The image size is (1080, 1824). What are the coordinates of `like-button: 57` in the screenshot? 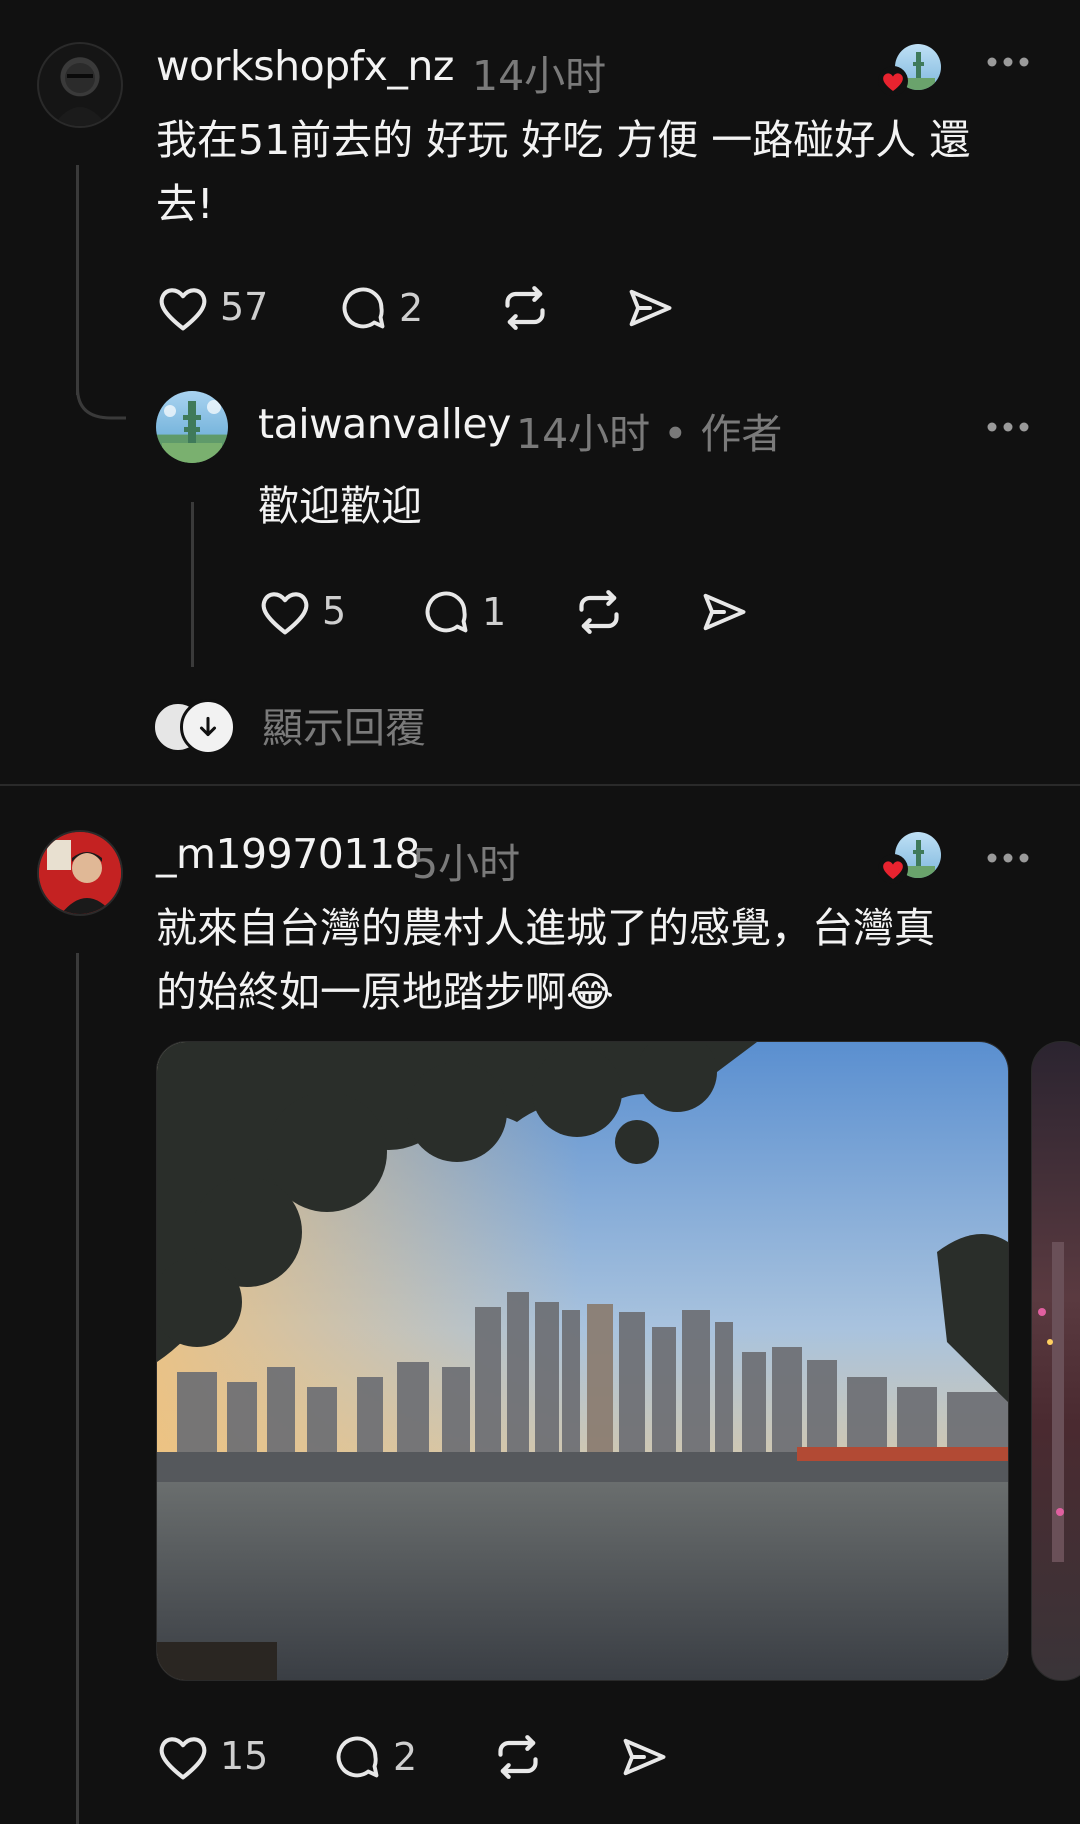 It's located at (212, 307).